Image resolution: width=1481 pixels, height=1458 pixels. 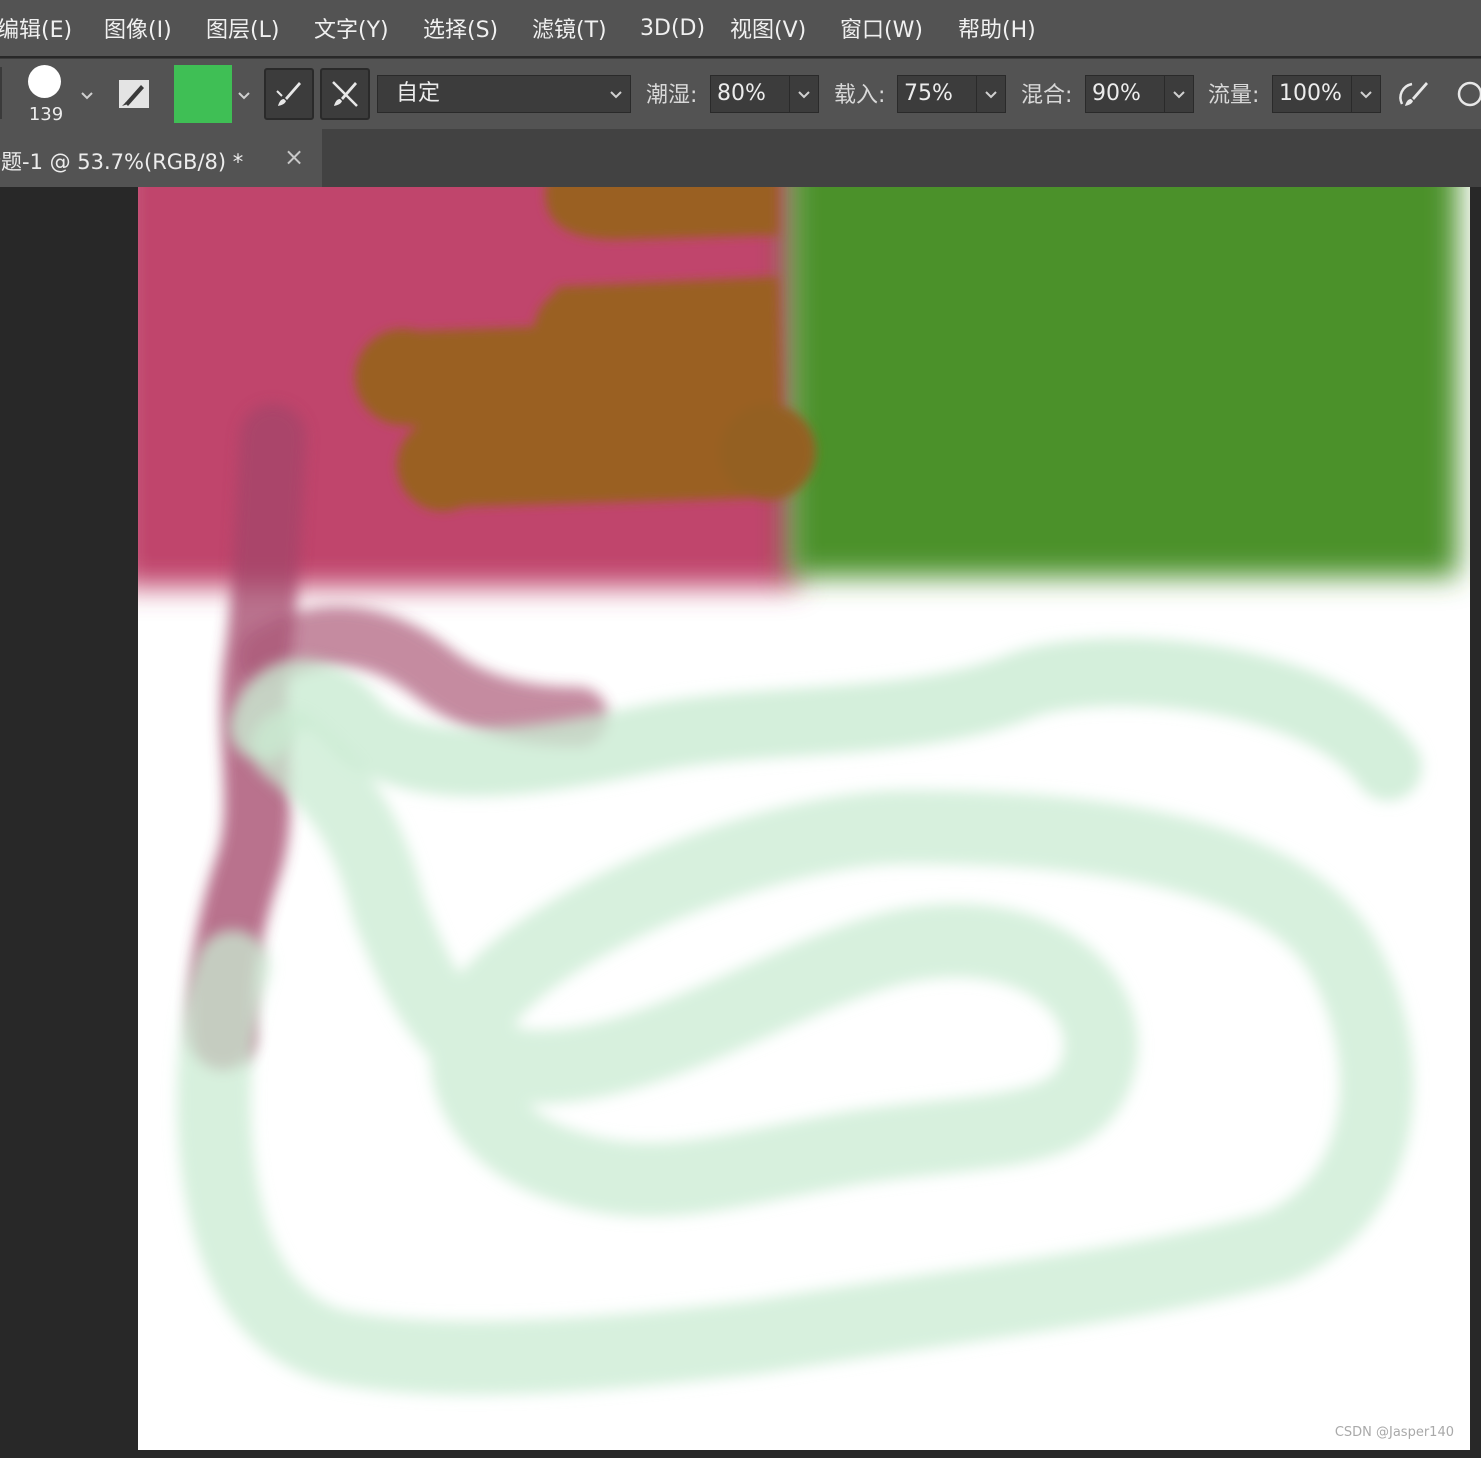 I want to click on load-input: 75%, so click(x=937, y=94).